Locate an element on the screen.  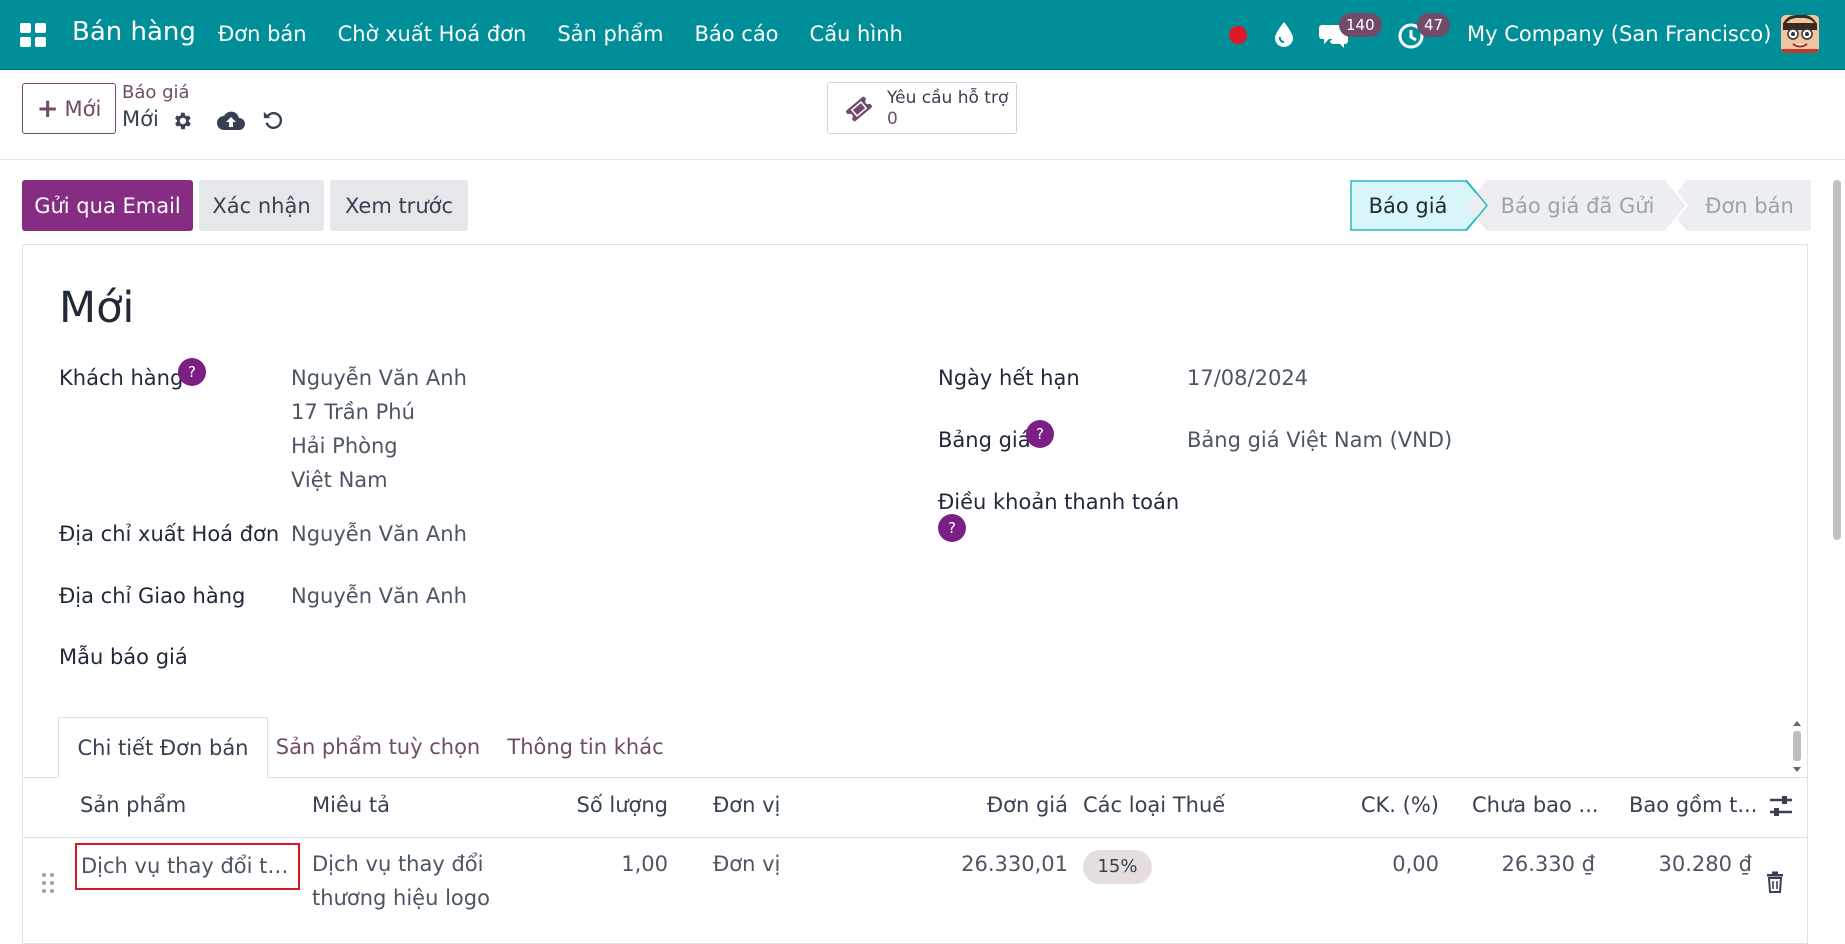
line-tax-badge: 15% is located at coordinates (1117, 867).